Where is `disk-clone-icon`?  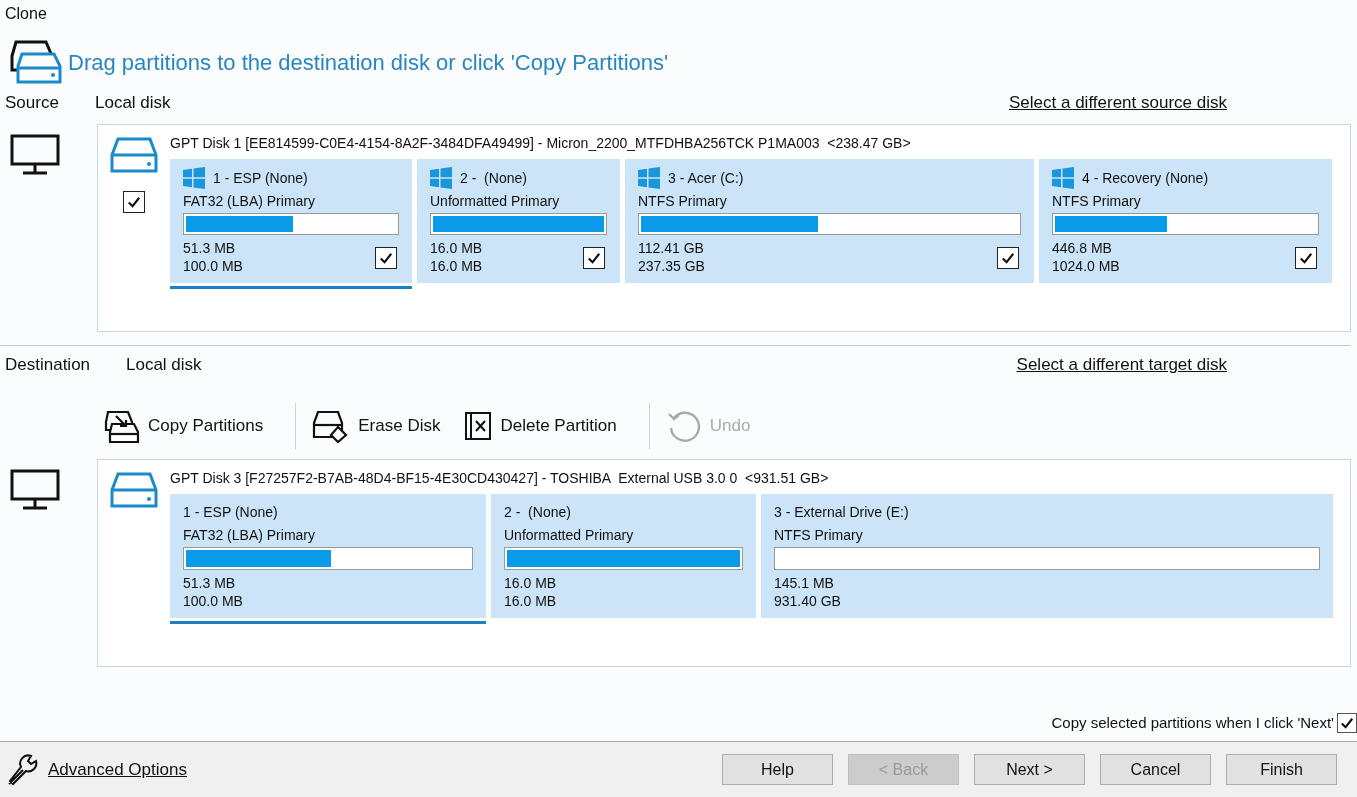
disk-clone-icon is located at coordinates (36, 62).